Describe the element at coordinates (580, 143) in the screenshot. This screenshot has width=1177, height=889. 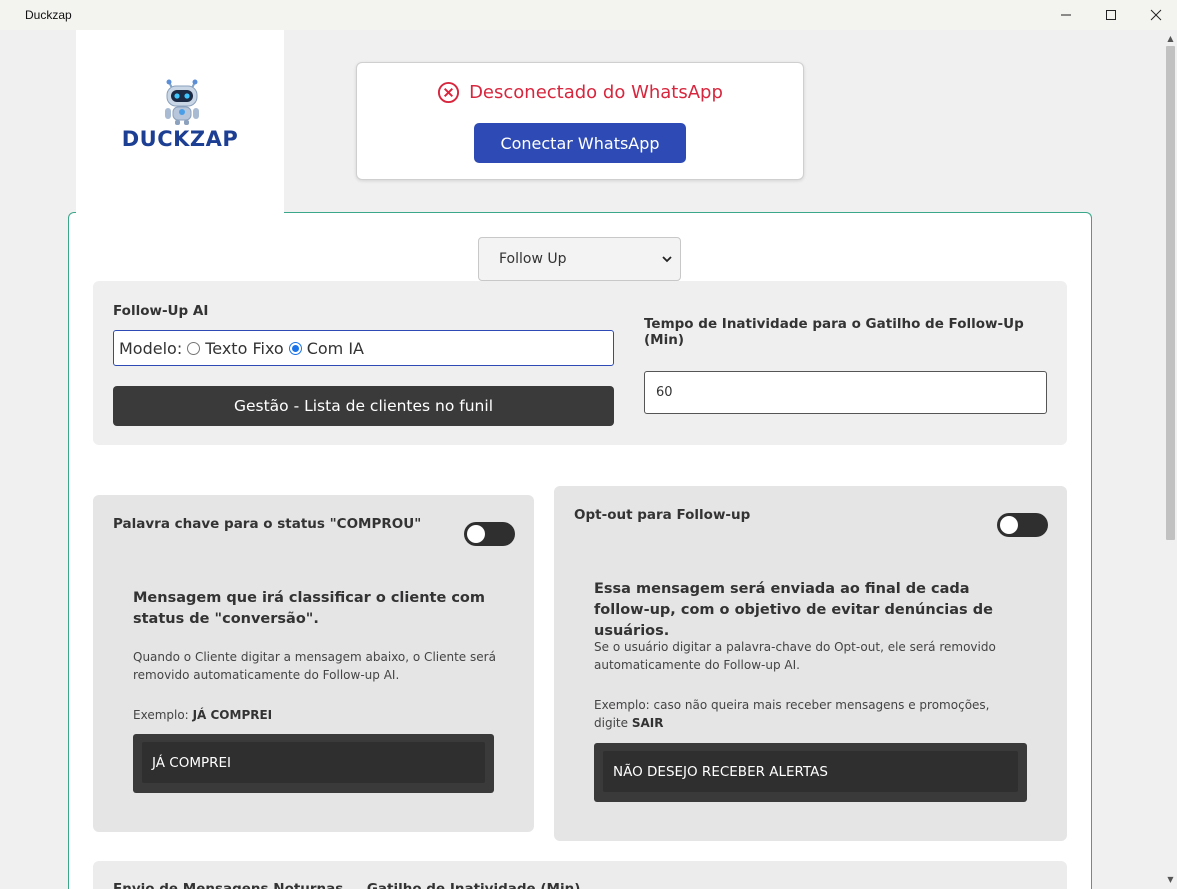
I see `connect-whatsapp-button: Conectar WhatsApp` at that location.